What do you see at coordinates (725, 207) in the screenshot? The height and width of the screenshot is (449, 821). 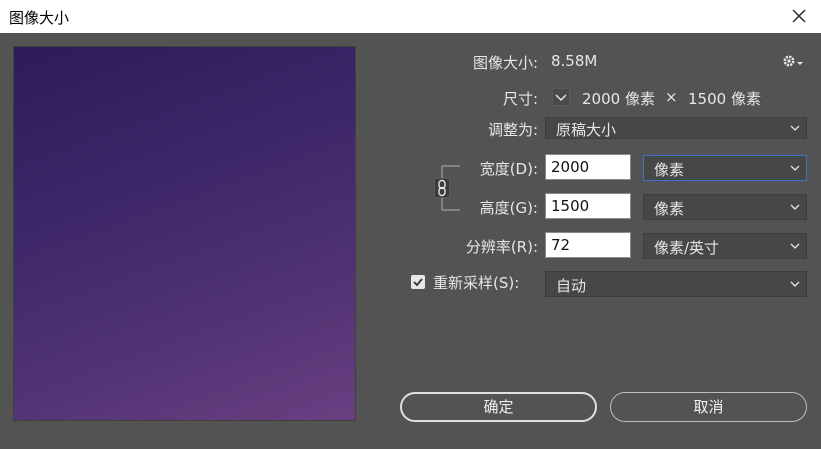 I see `height-unit-select: 像素` at bounding box center [725, 207].